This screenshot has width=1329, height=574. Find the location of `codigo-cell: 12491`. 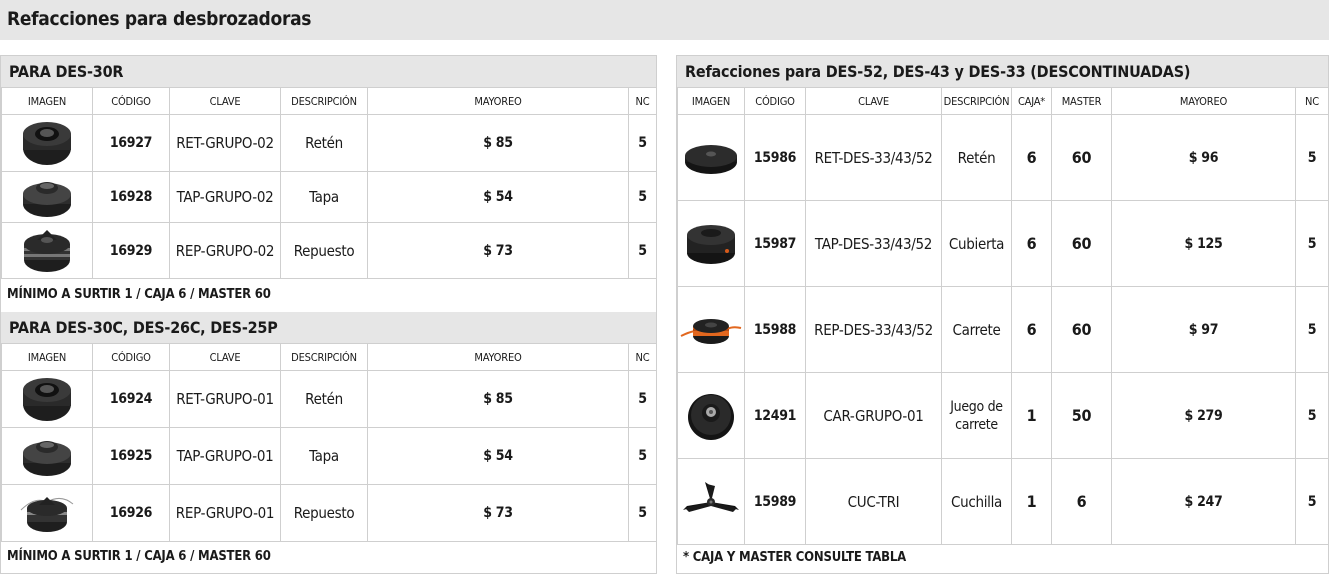

codigo-cell: 12491 is located at coordinates (775, 415).